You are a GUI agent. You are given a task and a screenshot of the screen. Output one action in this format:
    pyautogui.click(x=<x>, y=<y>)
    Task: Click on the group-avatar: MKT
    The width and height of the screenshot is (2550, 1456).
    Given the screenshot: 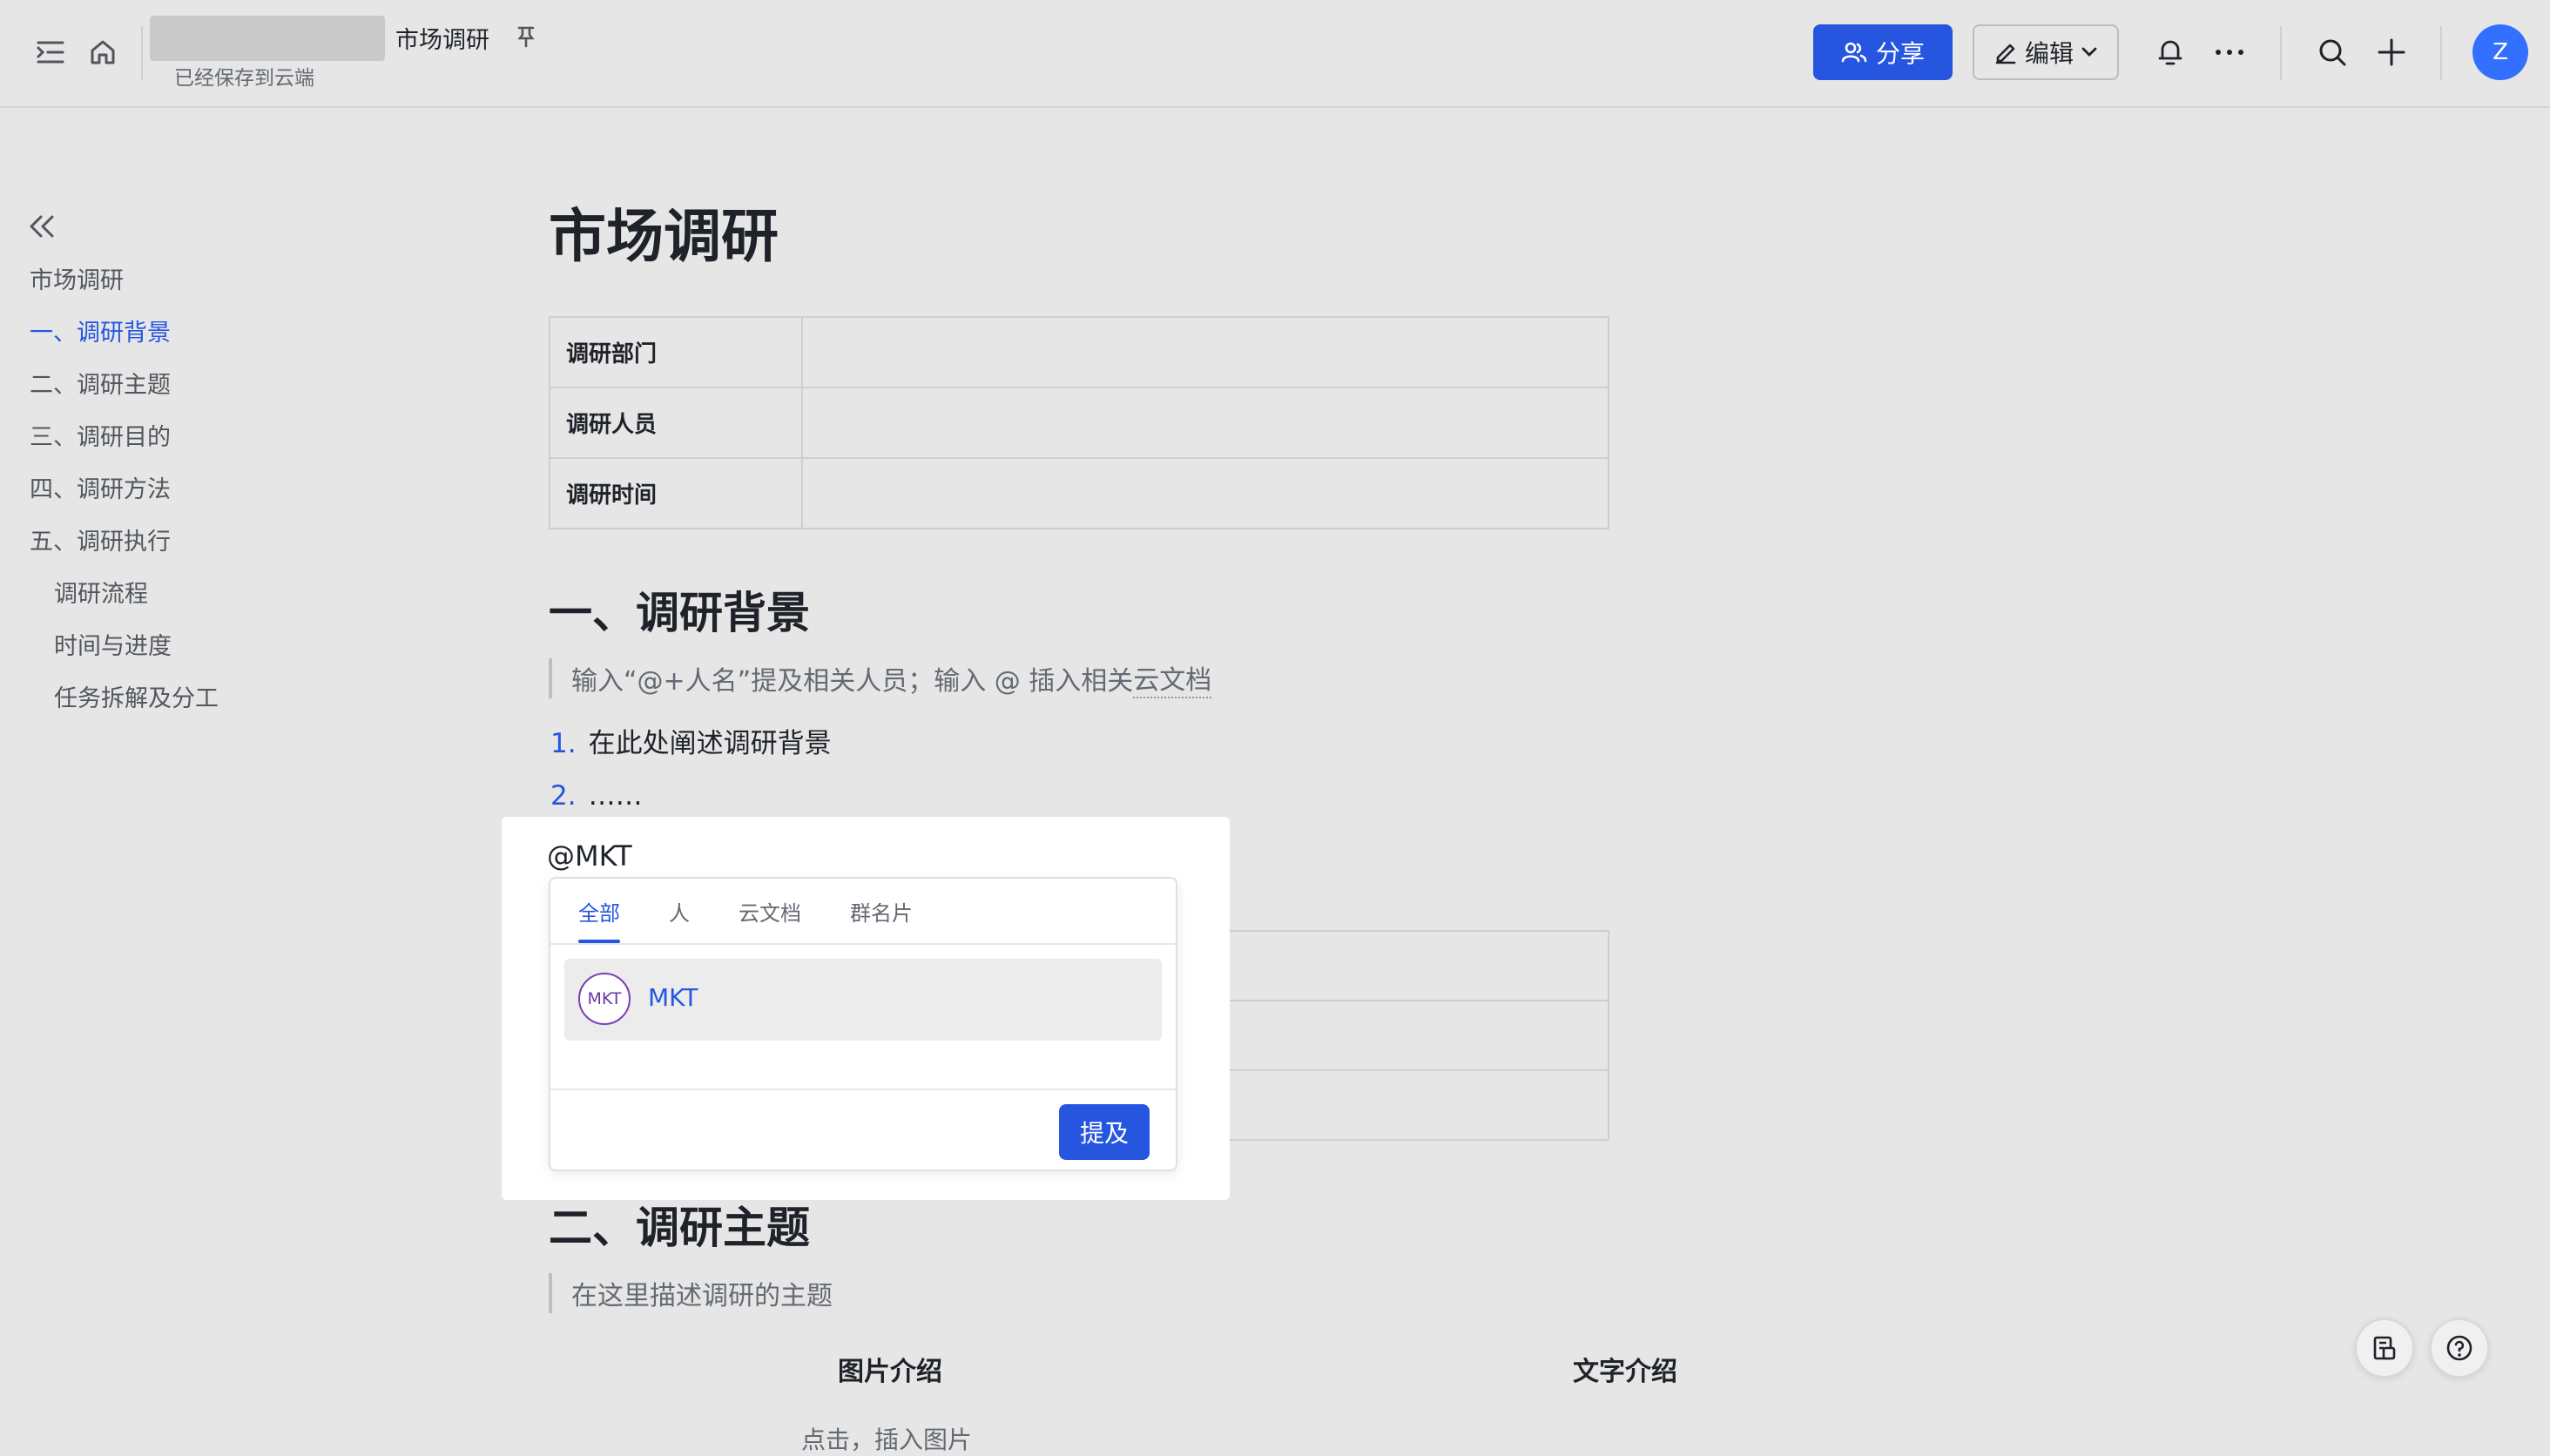 What is the action you would take?
    pyautogui.click(x=604, y=999)
    